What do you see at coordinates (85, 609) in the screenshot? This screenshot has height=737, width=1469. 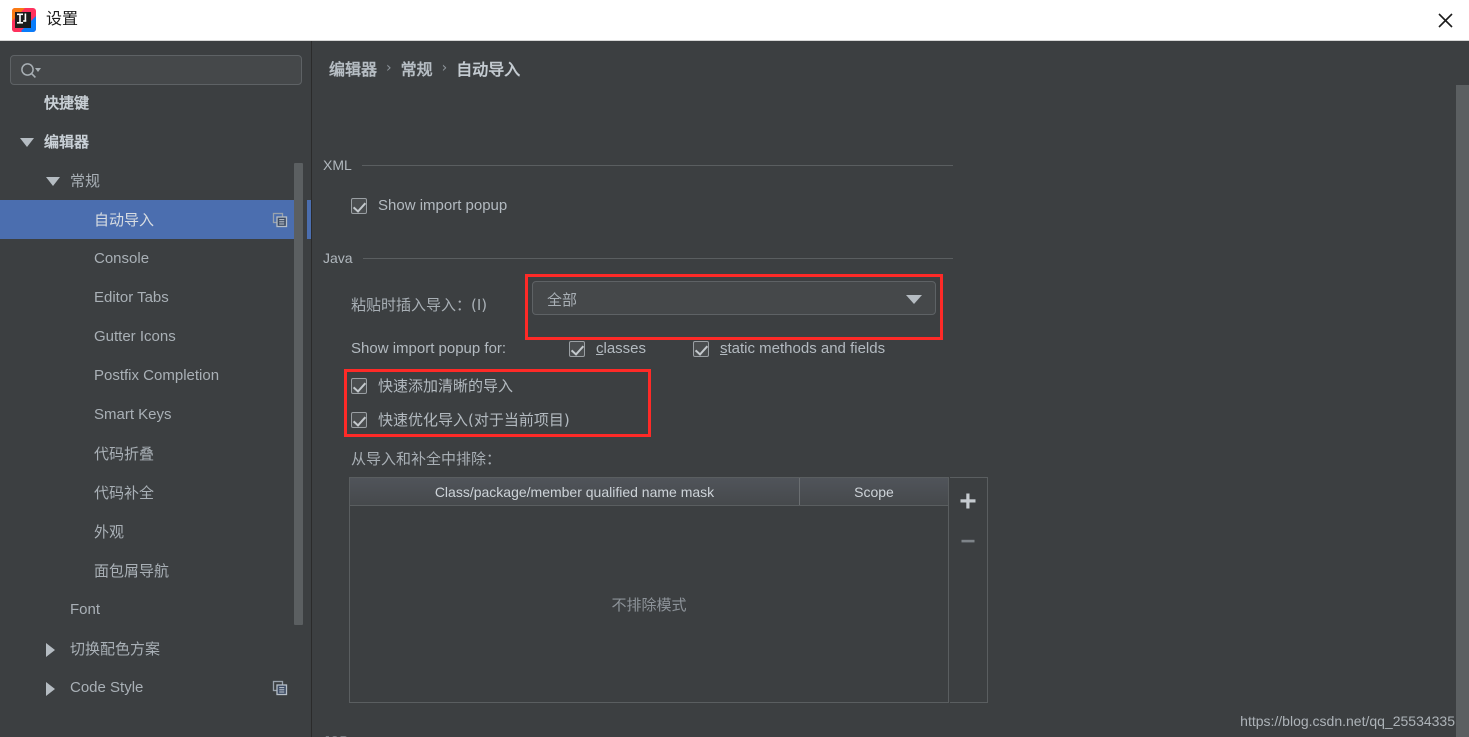 I see `sidebar-item-label: Font` at bounding box center [85, 609].